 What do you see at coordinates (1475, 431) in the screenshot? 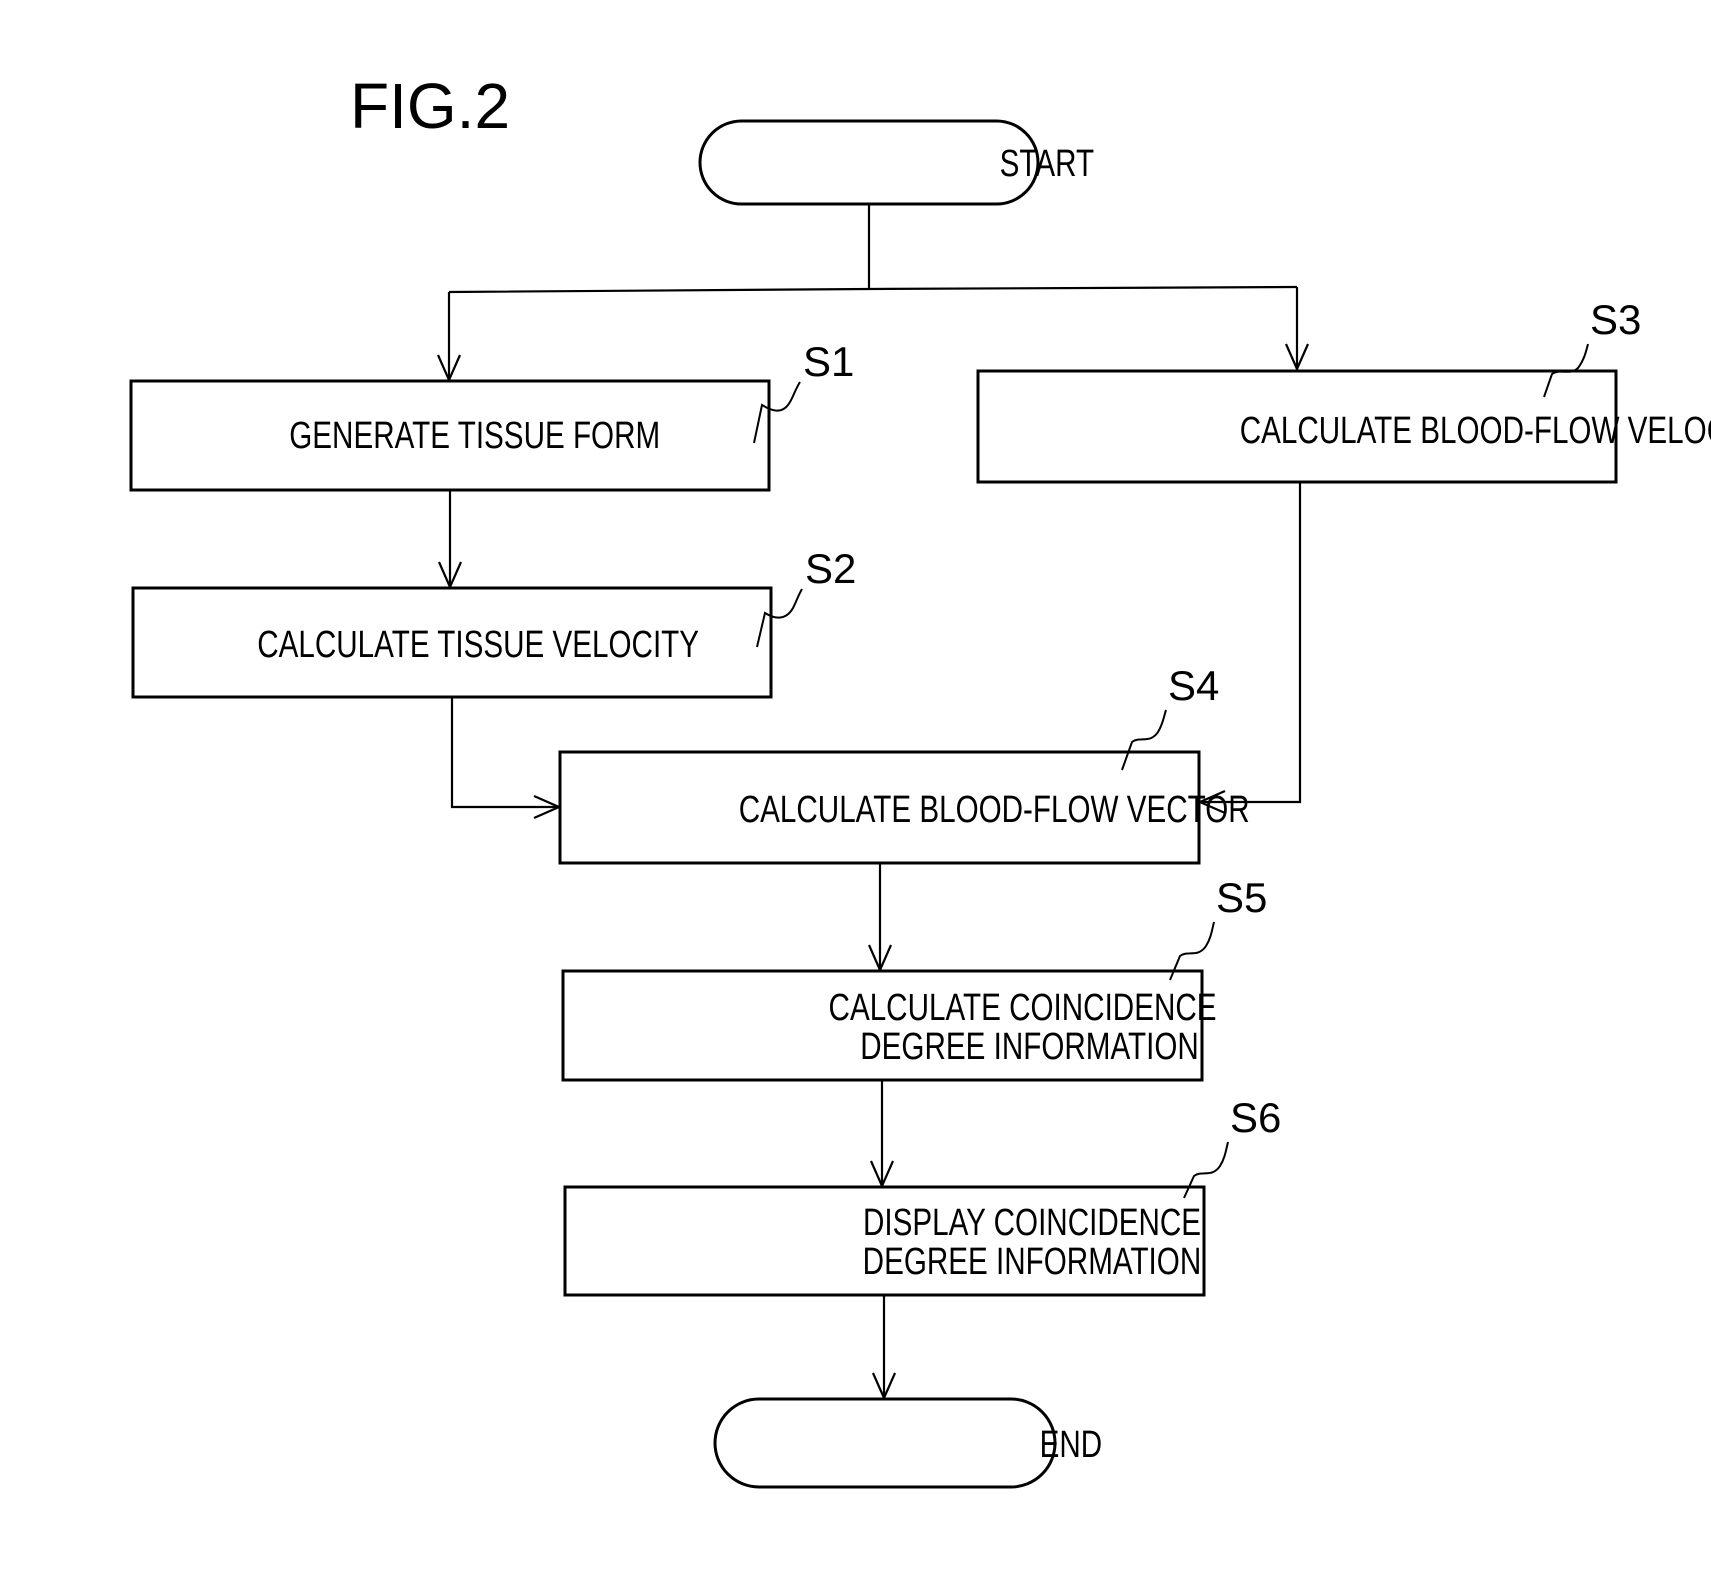
I see `process-s3-text: CALCULATE BLOOD-FLOW VELOCITY` at bounding box center [1475, 431].